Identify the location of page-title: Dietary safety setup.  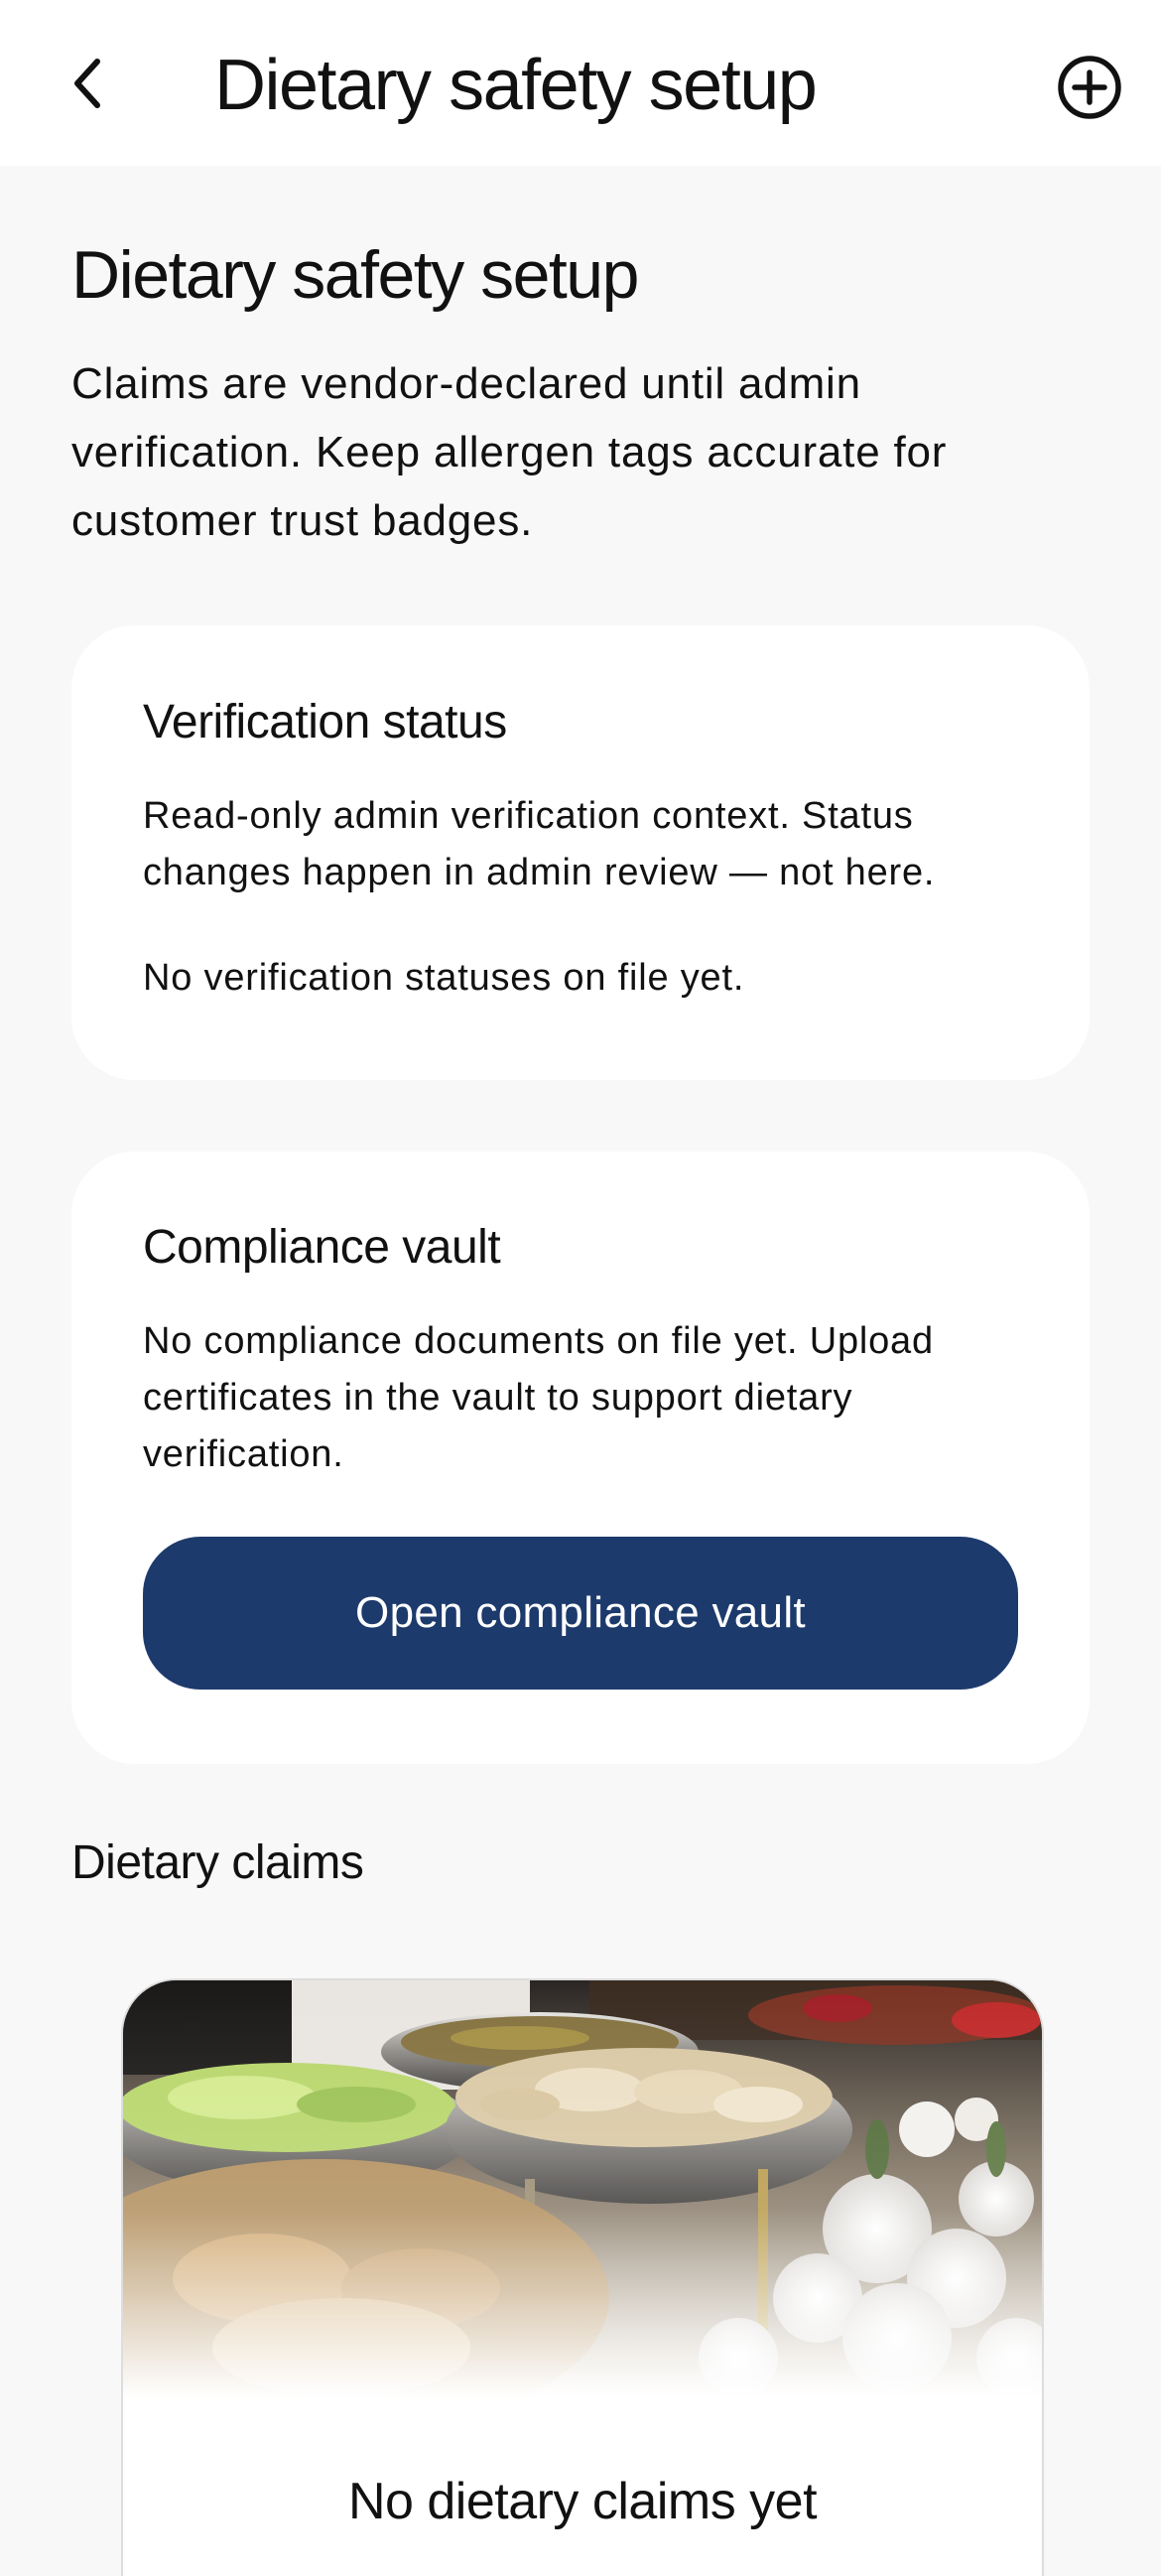
(355, 275).